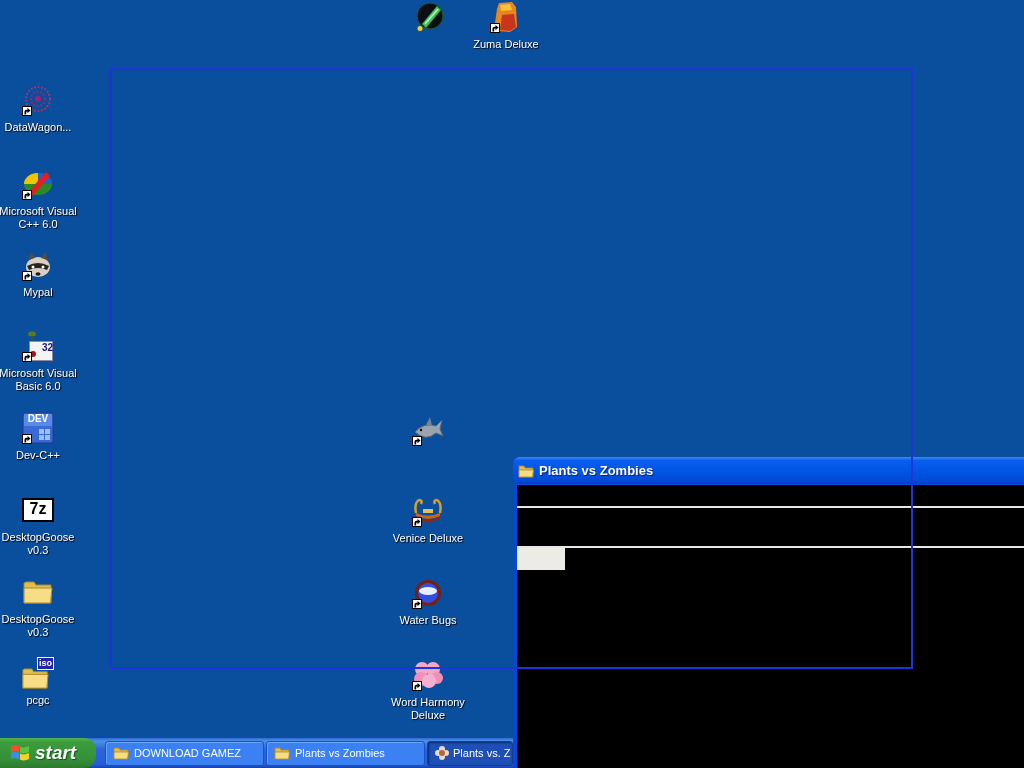  I want to click on start-button: start, so click(48, 753).